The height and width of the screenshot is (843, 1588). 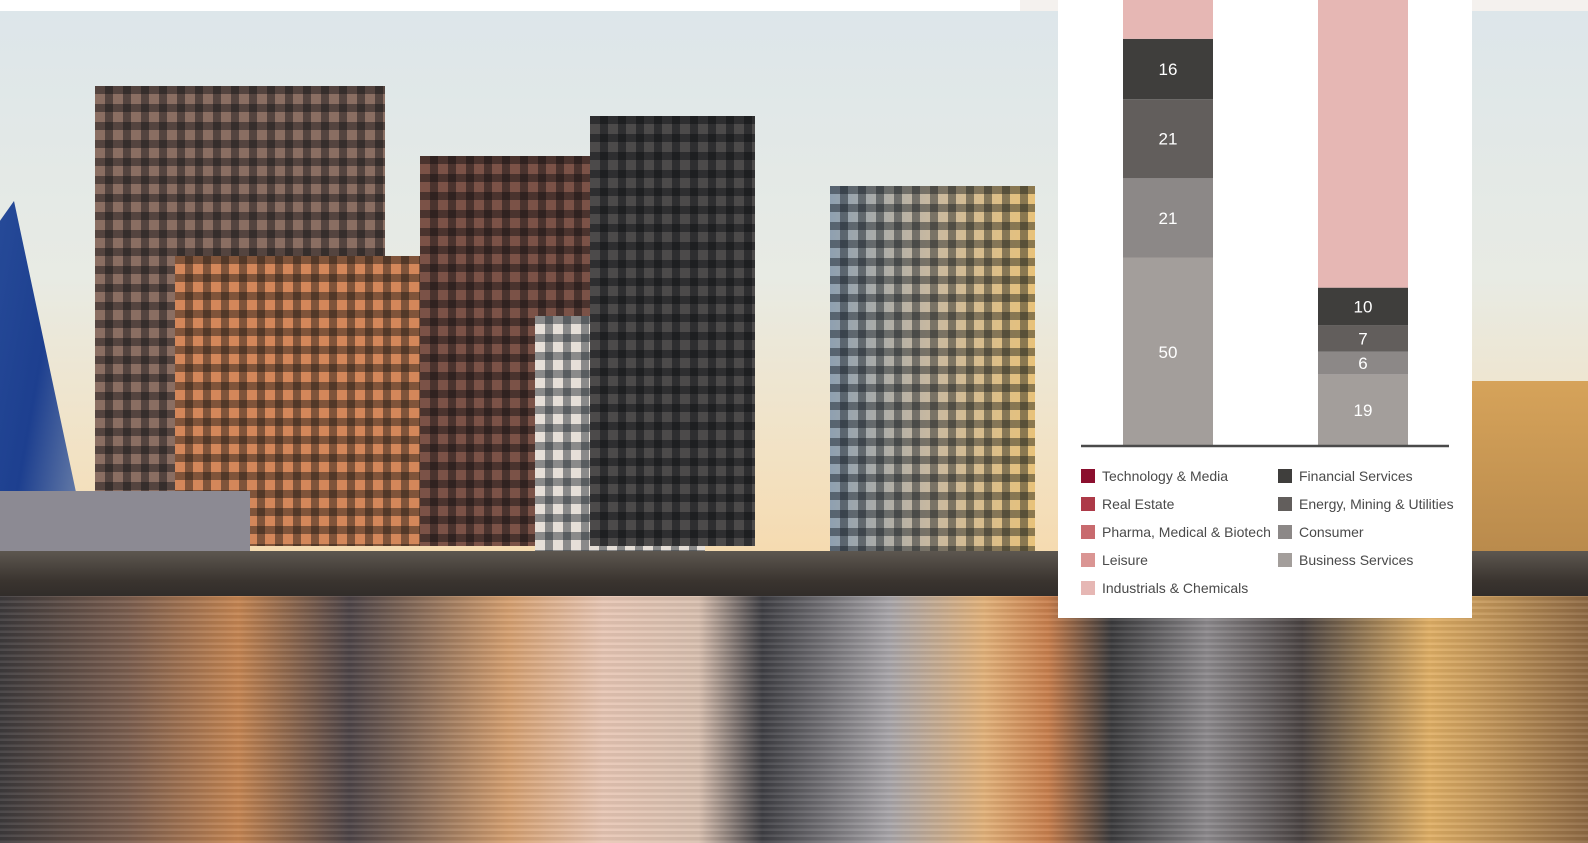 I want to click on legend-label: Energy, Mining & Utilities, so click(x=1376, y=504).